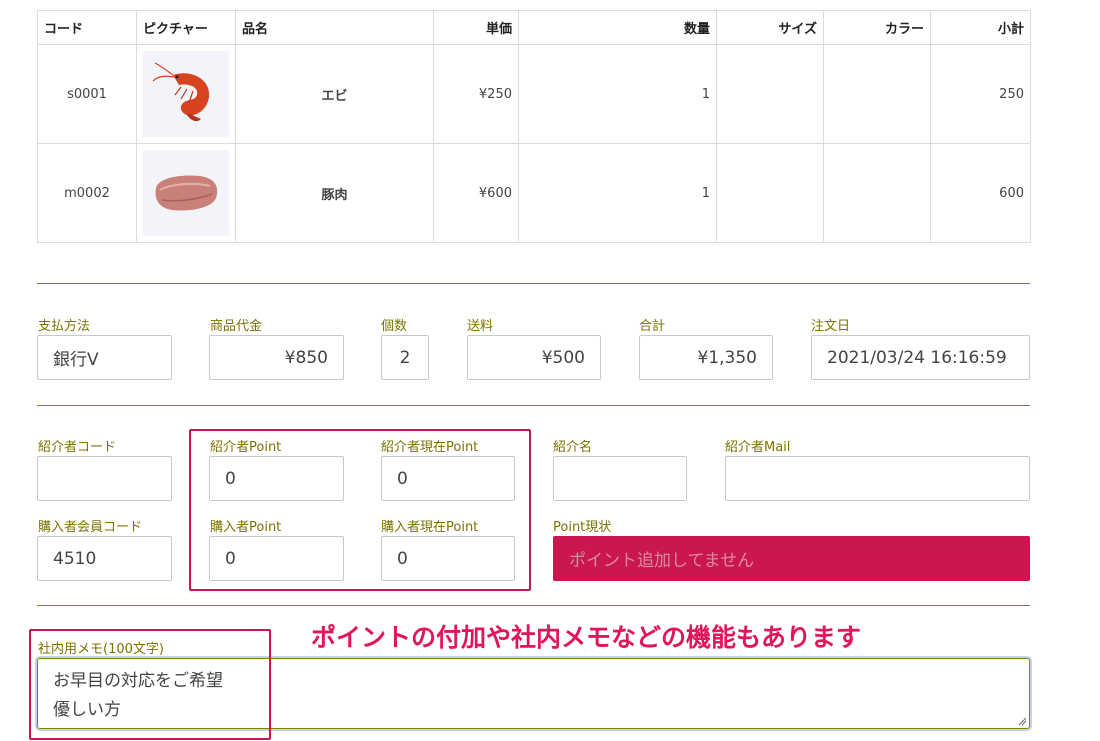 This screenshot has width=1100, height=741. Describe the element at coordinates (877, 27) in the screenshot. I see `col-header-color: カラー` at that location.